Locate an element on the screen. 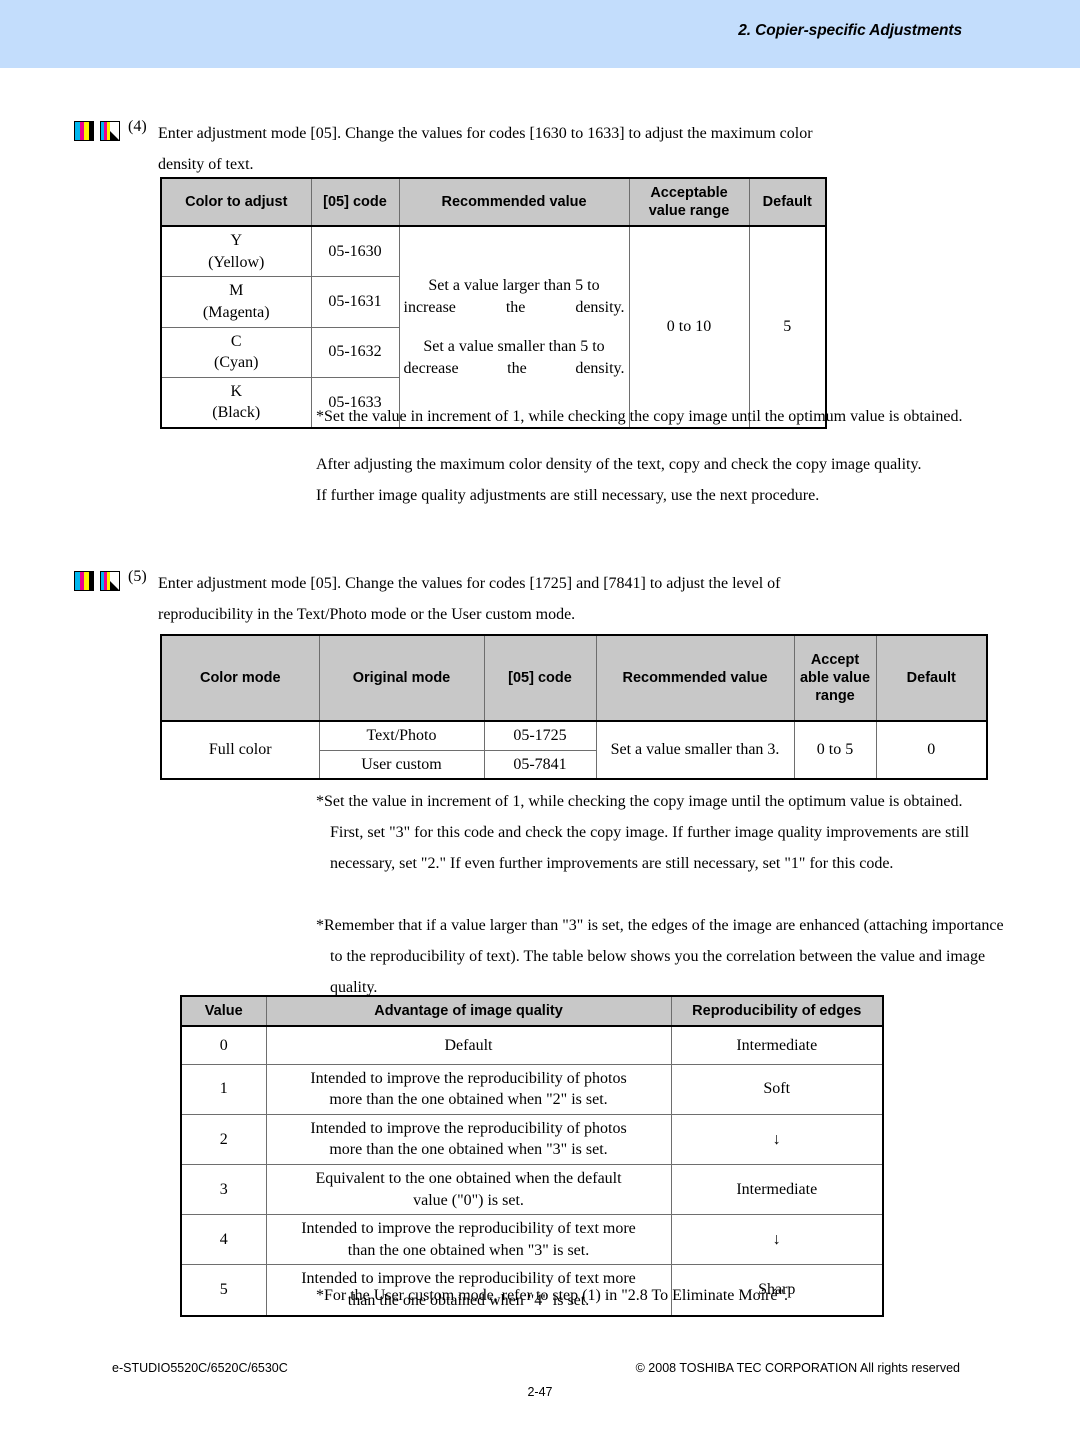  advantage-line-1: Default is located at coordinates (468, 1045).